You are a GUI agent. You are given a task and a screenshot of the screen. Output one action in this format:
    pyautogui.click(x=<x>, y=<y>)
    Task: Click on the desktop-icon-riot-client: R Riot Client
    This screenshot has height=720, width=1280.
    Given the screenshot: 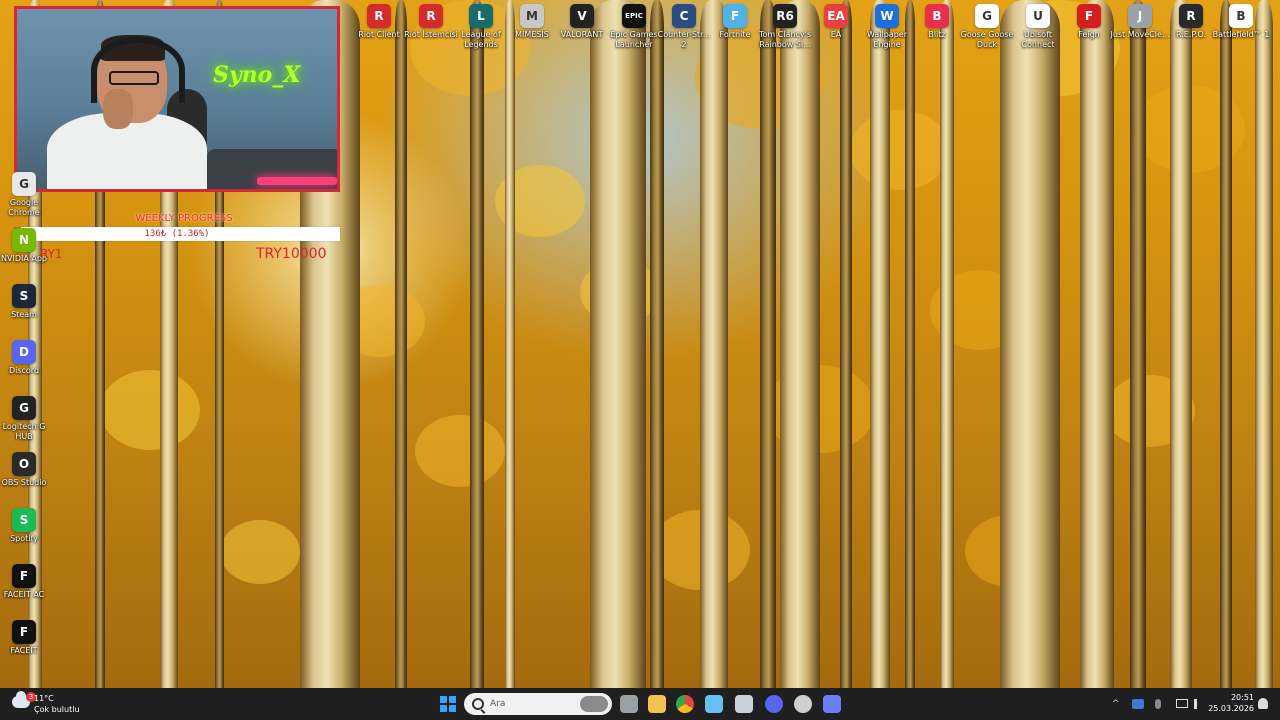 What is the action you would take?
    pyautogui.click(x=379, y=22)
    